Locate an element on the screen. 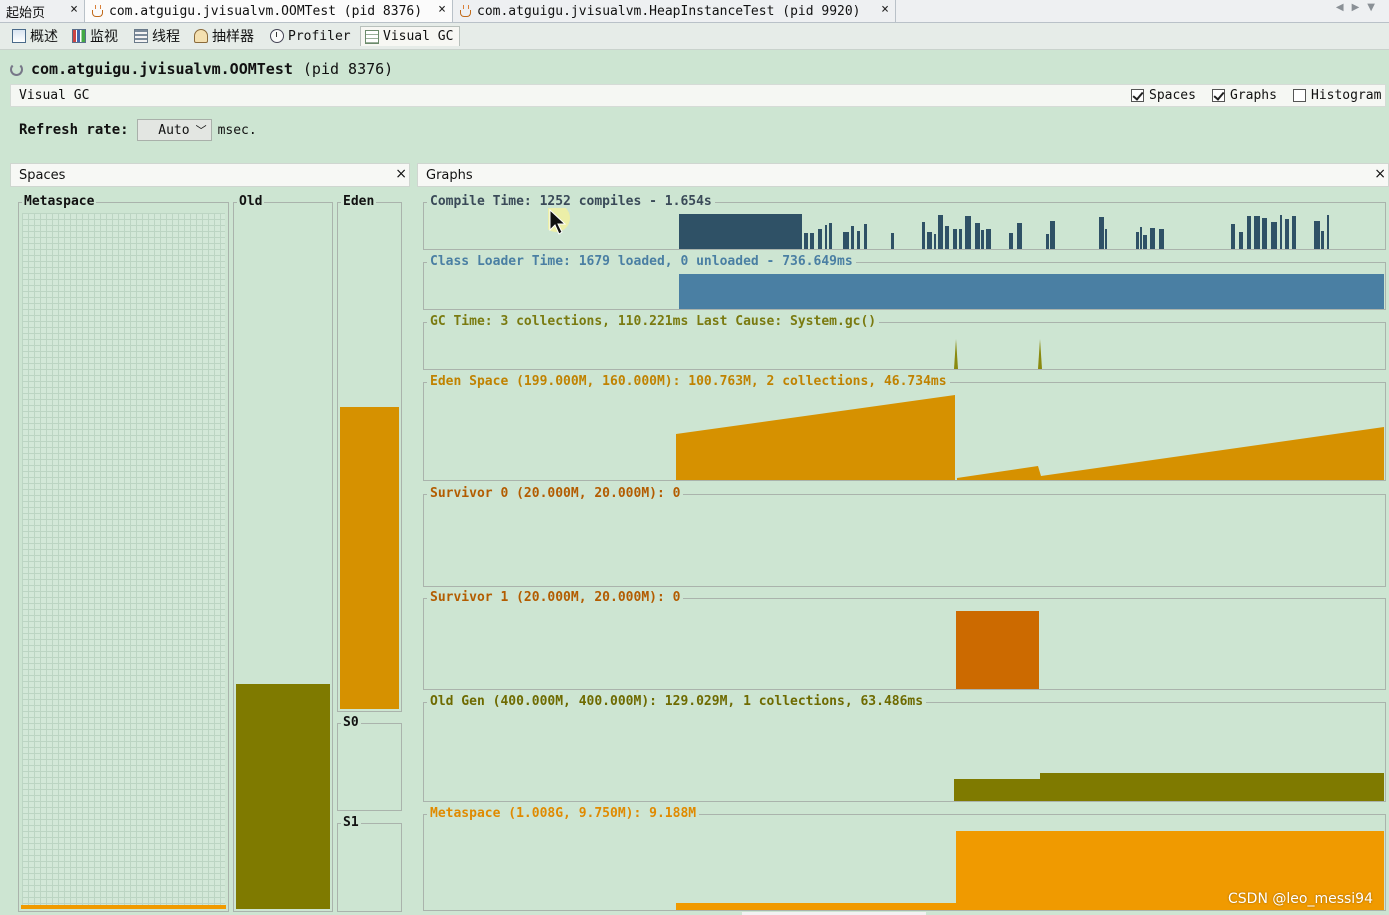  metaspace-label: Metaspace is located at coordinates (59, 202).